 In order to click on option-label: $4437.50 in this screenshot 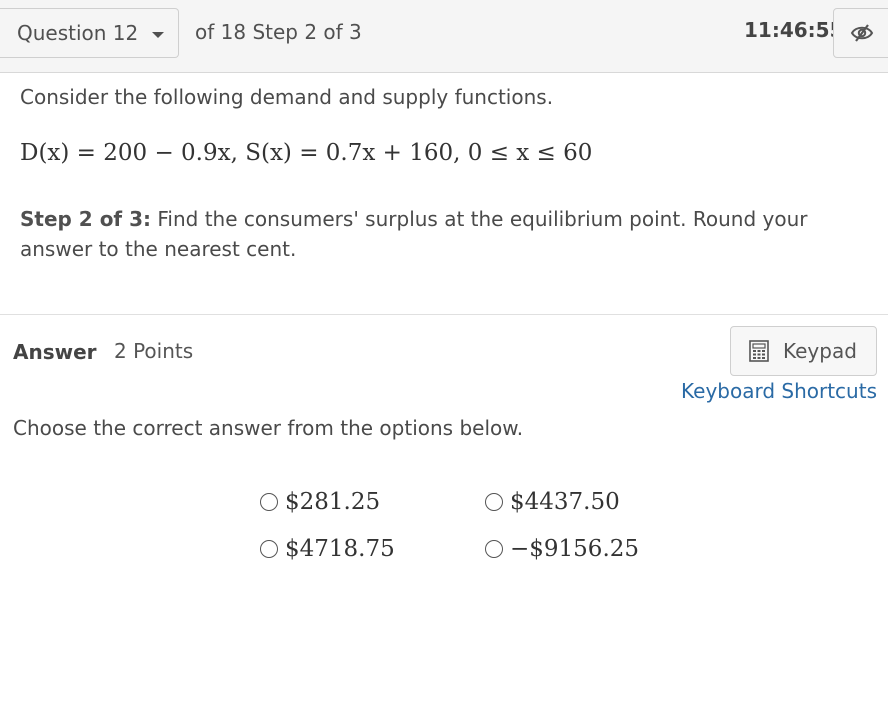, I will do `click(565, 502)`.